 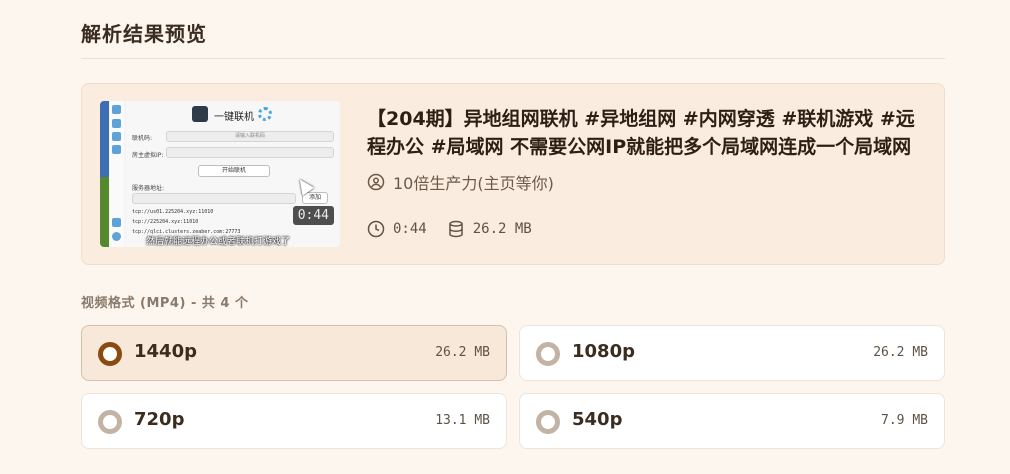 I want to click on format-size: 13.1 MB, so click(x=462, y=420).